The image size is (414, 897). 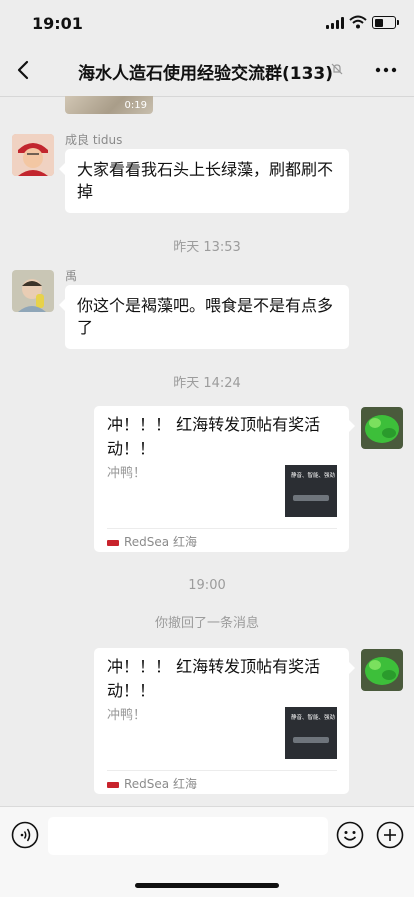 I want to click on message-bubble: 你这个是褐藻吧。喂食是不是有点多了, so click(x=204, y=317).